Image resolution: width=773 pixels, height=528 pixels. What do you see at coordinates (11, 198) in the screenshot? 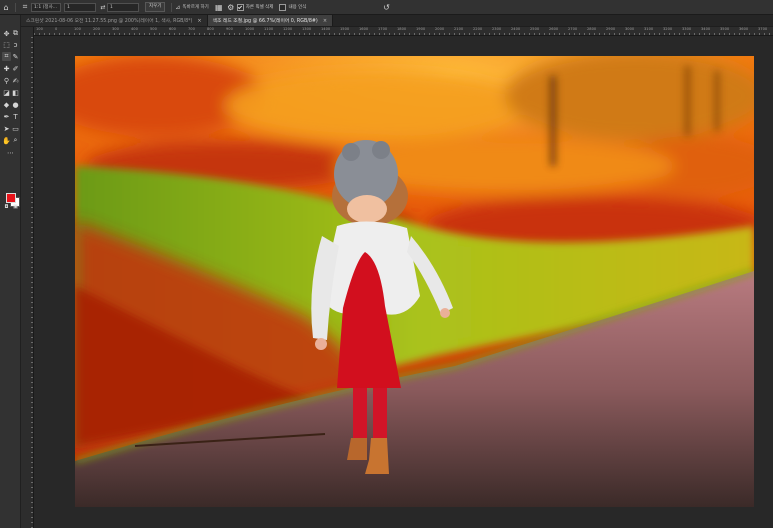
I see `foreground-color-swatch` at bounding box center [11, 198].